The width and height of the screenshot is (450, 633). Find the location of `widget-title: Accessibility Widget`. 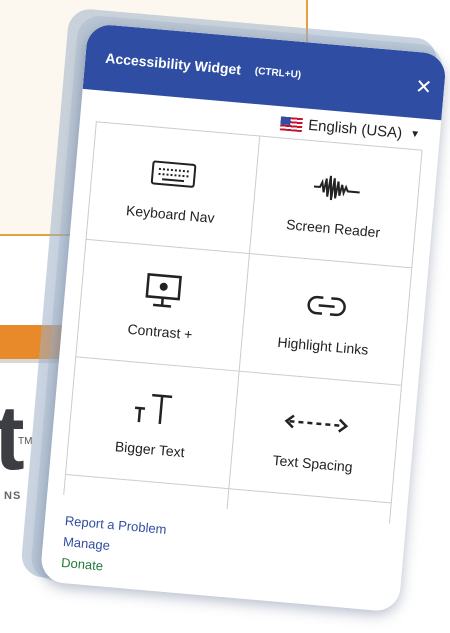

widget-title: Accessibility Widget is located at coordinates (173, 63).